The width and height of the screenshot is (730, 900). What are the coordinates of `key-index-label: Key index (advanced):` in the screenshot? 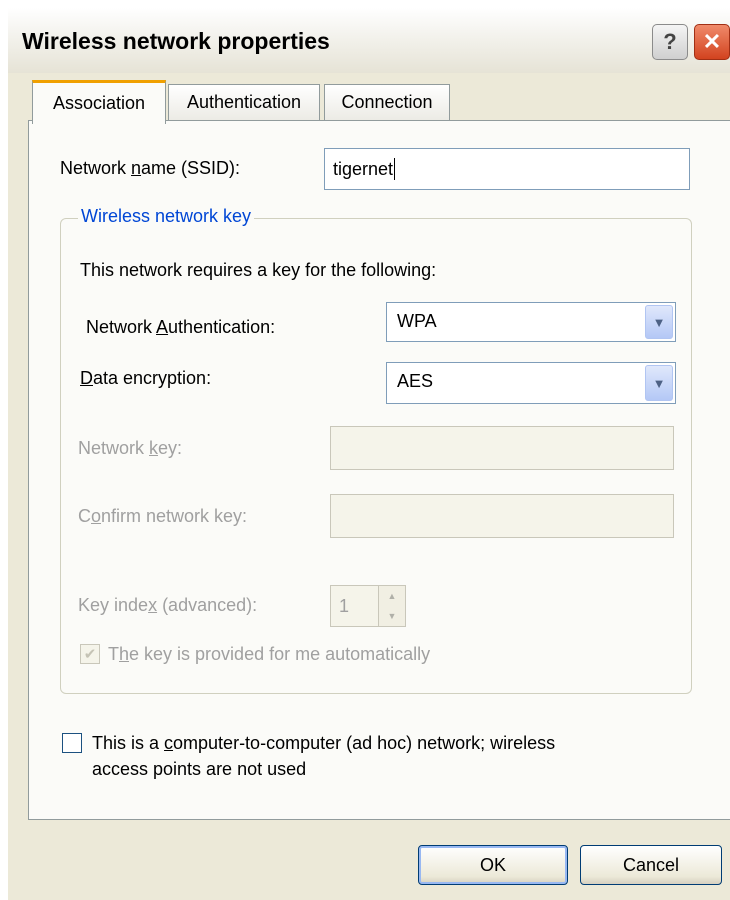 It's located at (167, 605).